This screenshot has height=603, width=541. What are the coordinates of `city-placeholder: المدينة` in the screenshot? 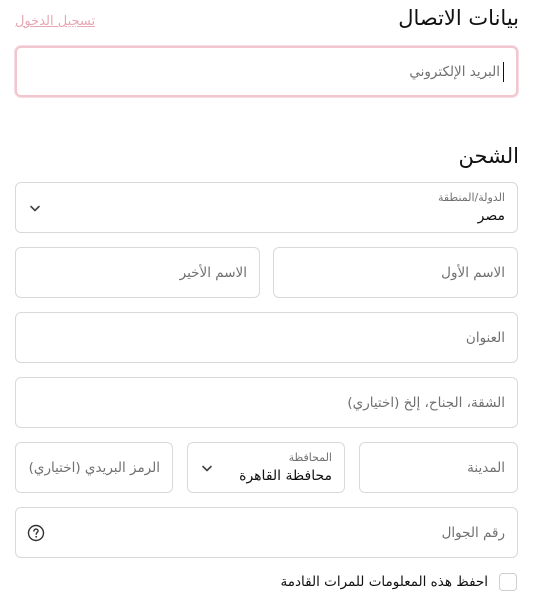 It's located at (486, 467).